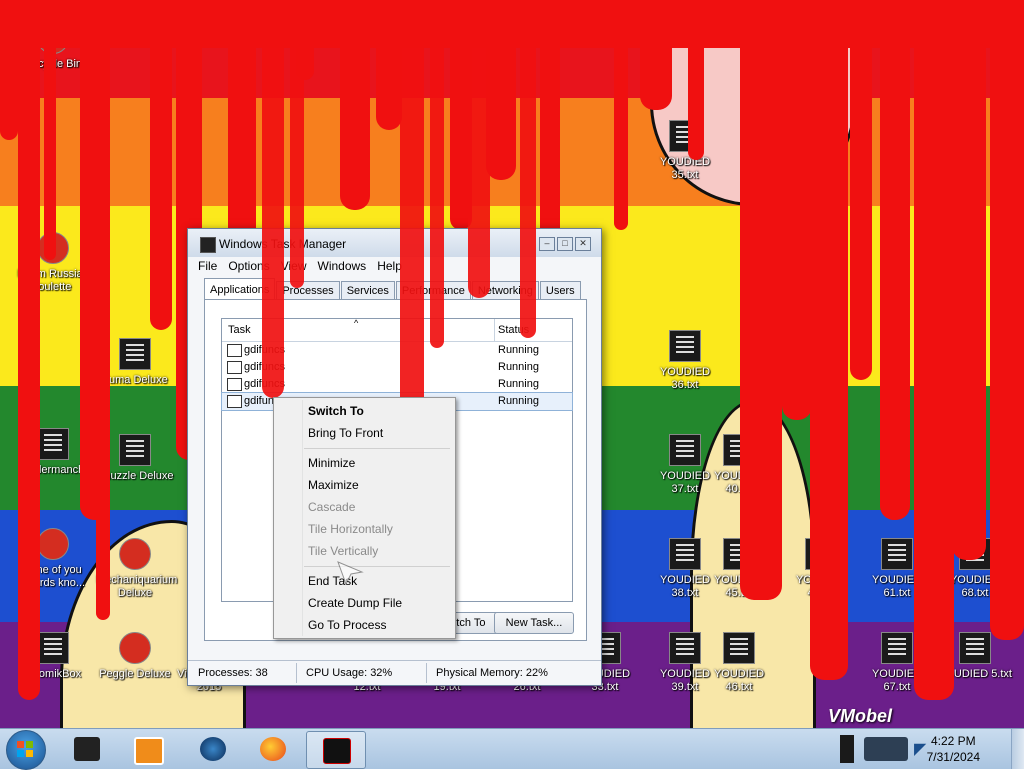  I want to click on menu-item-cascade: Cascade, so click(332, 507).